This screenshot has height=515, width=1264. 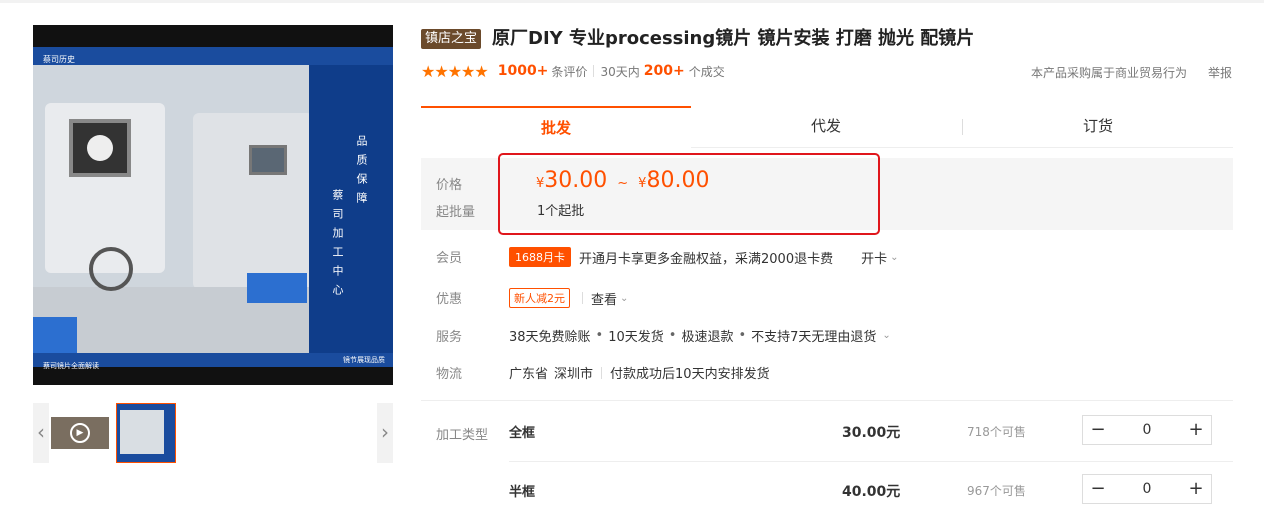 What do you see at coordinates (456, 212) in the screenshot?
I see `moq-label: 起批量` at bounding box center [456, 212].